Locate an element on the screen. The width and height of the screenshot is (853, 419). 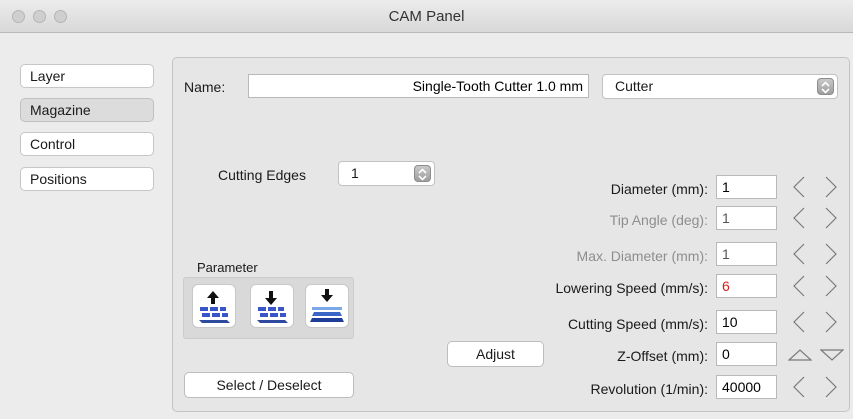
parameter-layer-button is located at coordinates (327, 306).